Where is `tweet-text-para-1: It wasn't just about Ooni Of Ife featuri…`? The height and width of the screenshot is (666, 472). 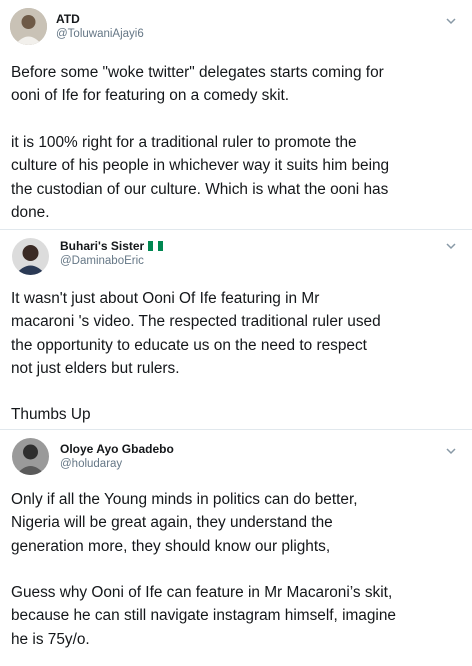
tweet-text-para-1: It wasn't just about Ooni Of Ife featuri… is located at coordinates (196, 334).